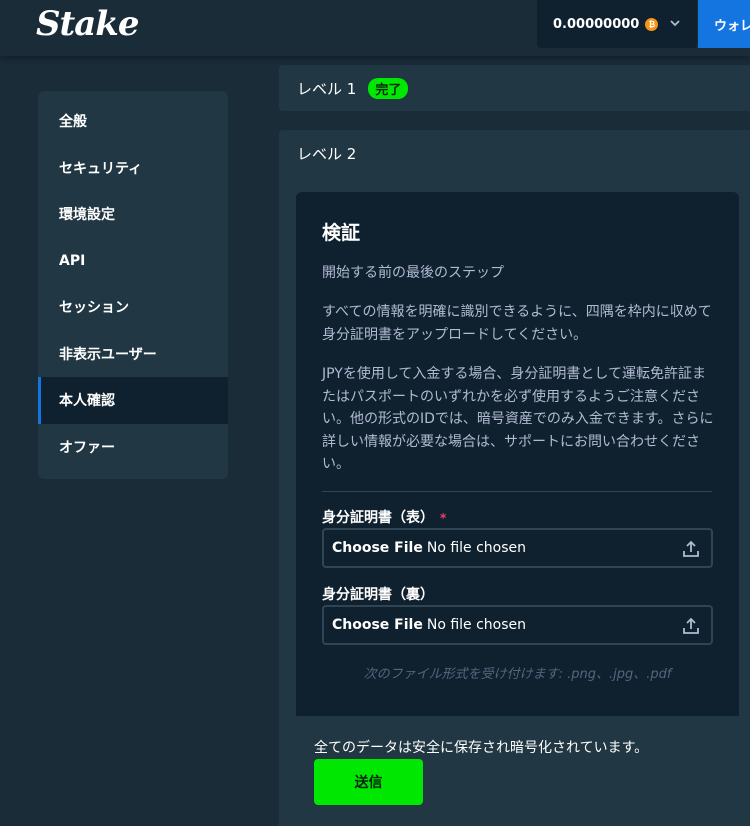 This screenshot has height=826, width=750. Describe the element at coordinates (378, 518) in the screenshot. I see `id-front-label-text: 身分証明書（表）` at that location.